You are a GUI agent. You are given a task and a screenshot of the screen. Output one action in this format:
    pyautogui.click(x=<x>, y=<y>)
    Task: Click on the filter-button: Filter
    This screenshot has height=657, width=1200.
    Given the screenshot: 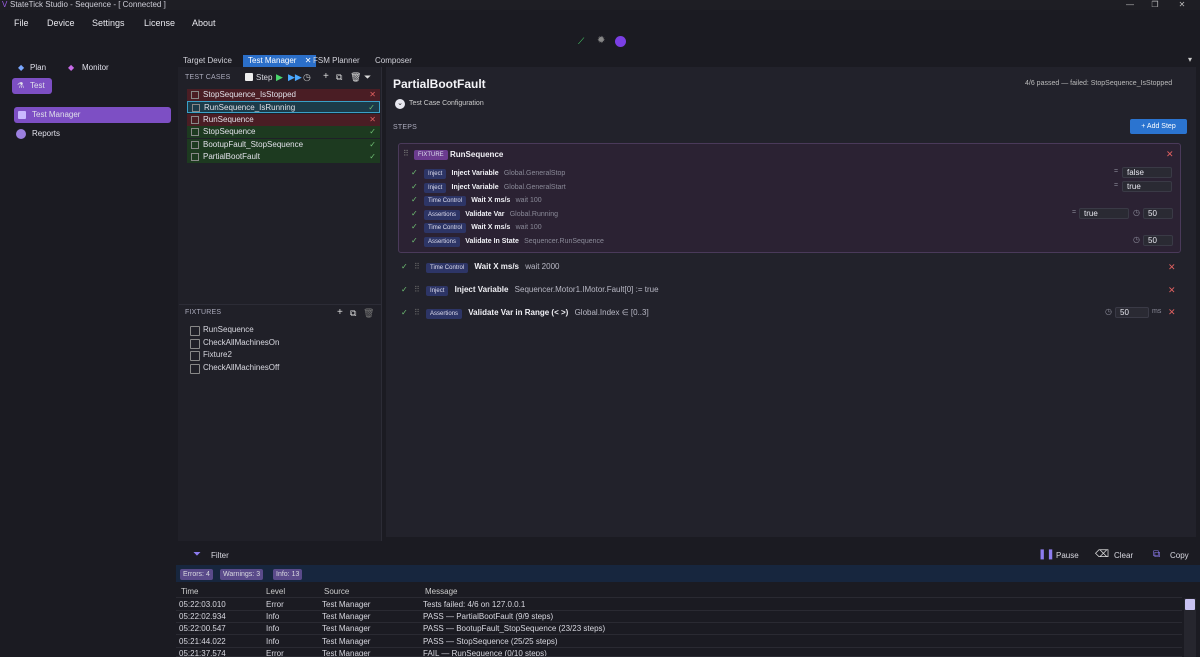 What is the action you would take?
    pyautogui.click(x=220, y=555)
    